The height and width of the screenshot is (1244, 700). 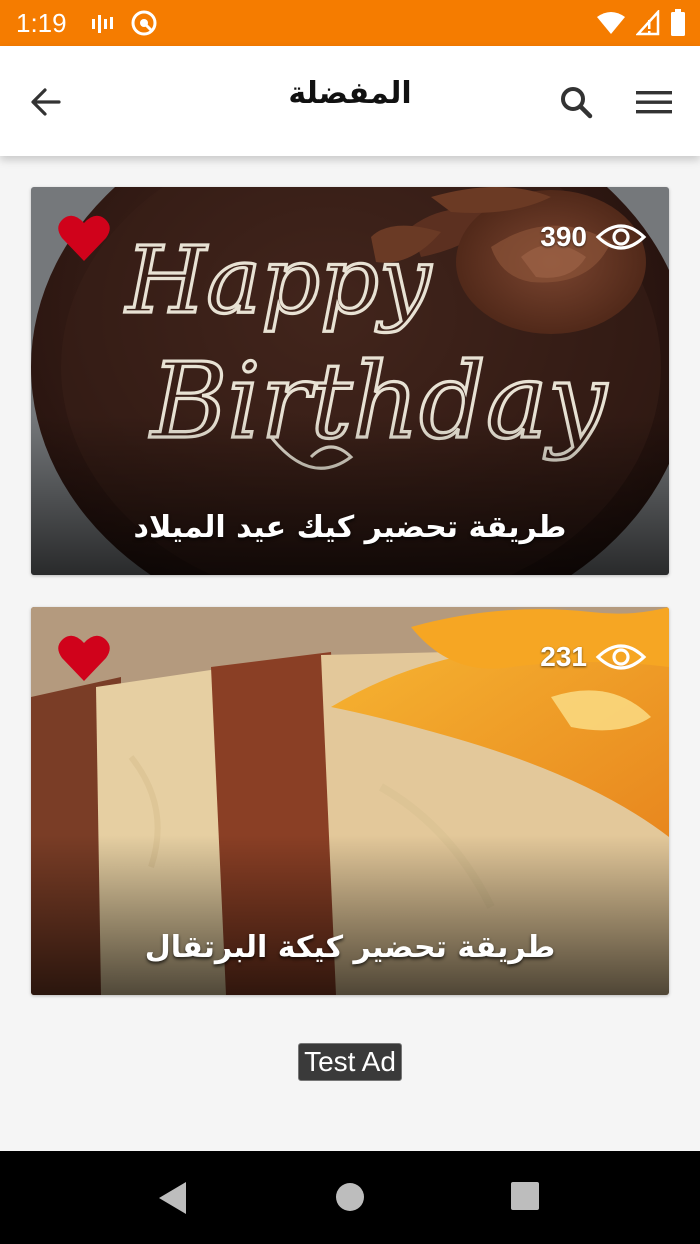 What do you see at coordinates (102, 24) in the screenshot?
I see `signal-bars-icon` at bounding box center [102, 24].